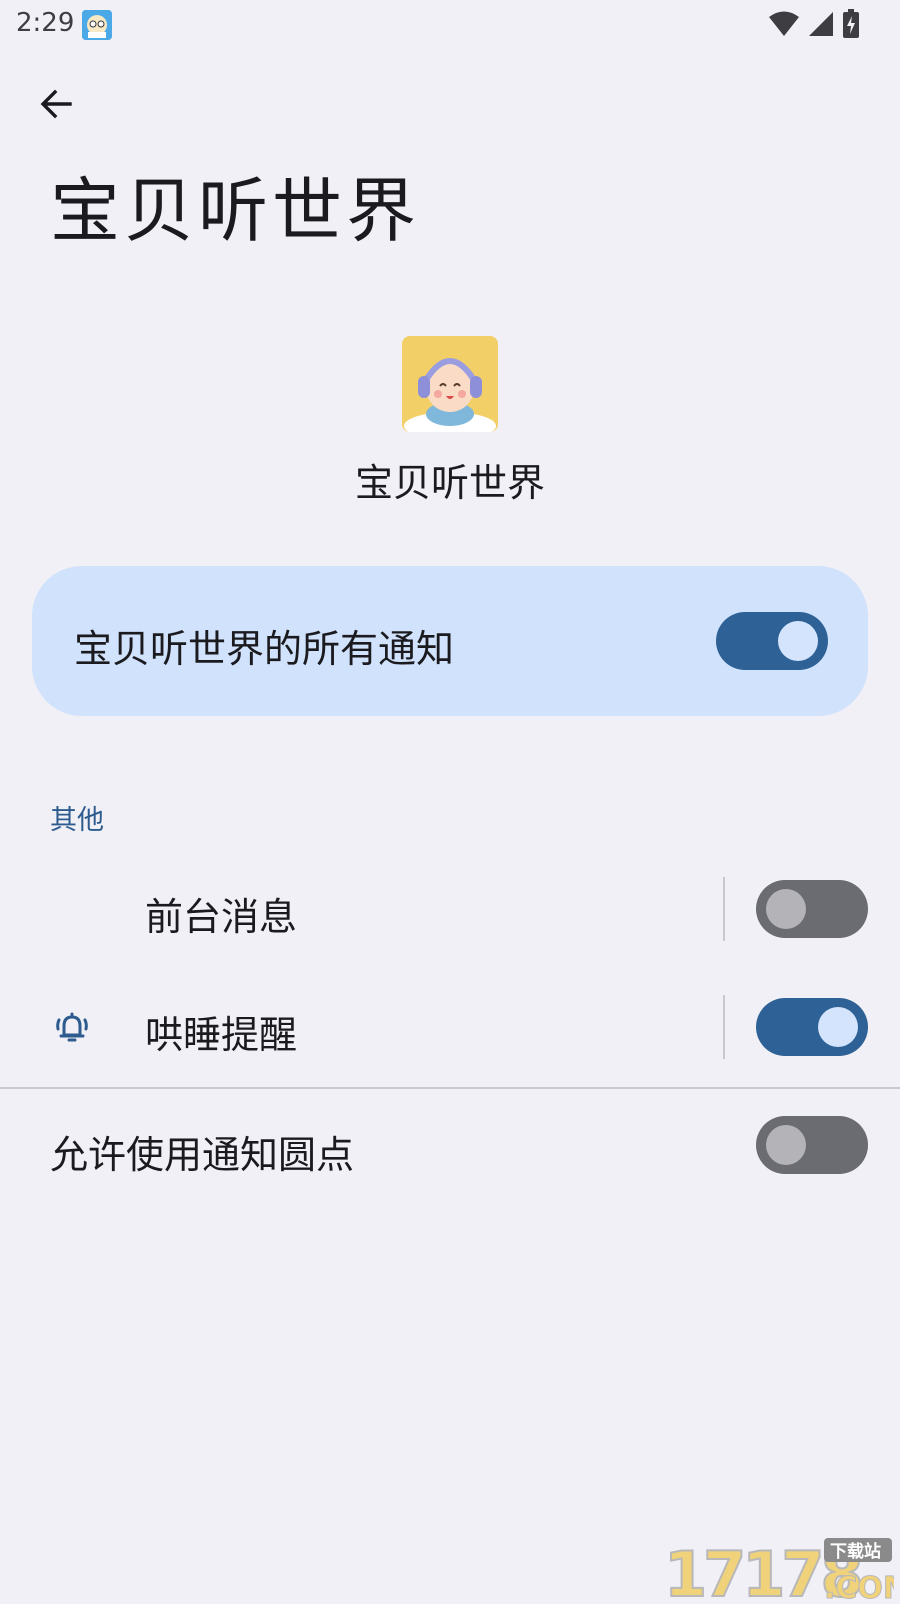  What do you see at coordinates (221, 917) in the screenshot?
I see `channel-label-foreground: 前台消息` at bounding box center [221, 917].